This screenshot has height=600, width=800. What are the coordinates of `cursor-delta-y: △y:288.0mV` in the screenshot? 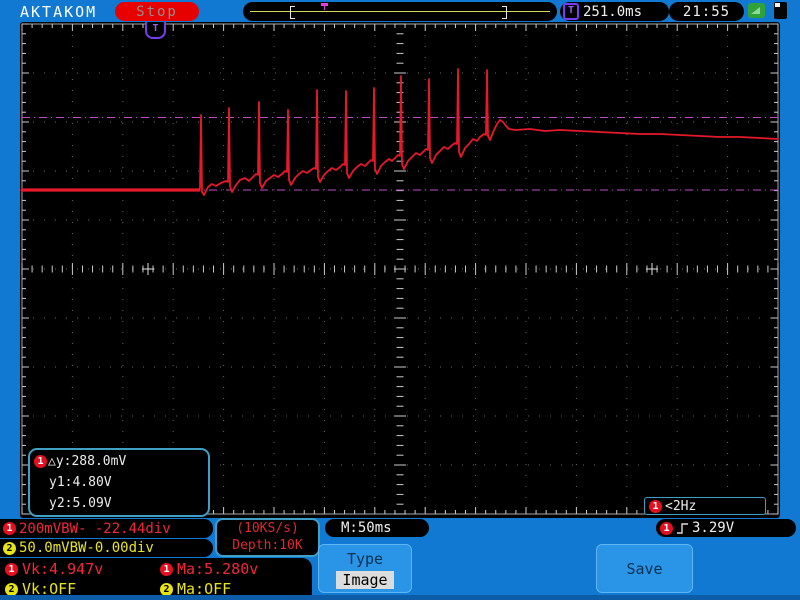 It's located at (87, 461).